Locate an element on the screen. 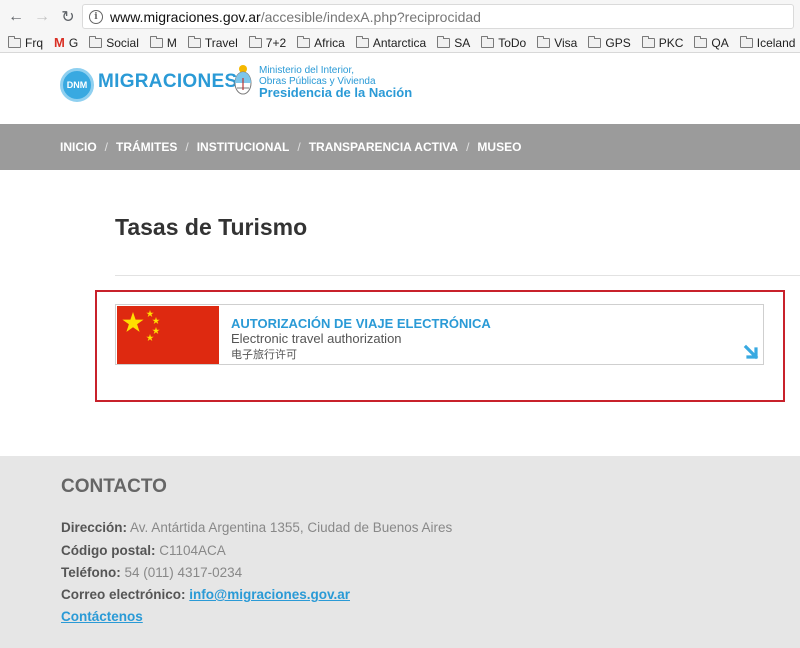 This screenshot has height=648, width=800. bookmark-iceland: Iceland is located at coordinates (767, 42).